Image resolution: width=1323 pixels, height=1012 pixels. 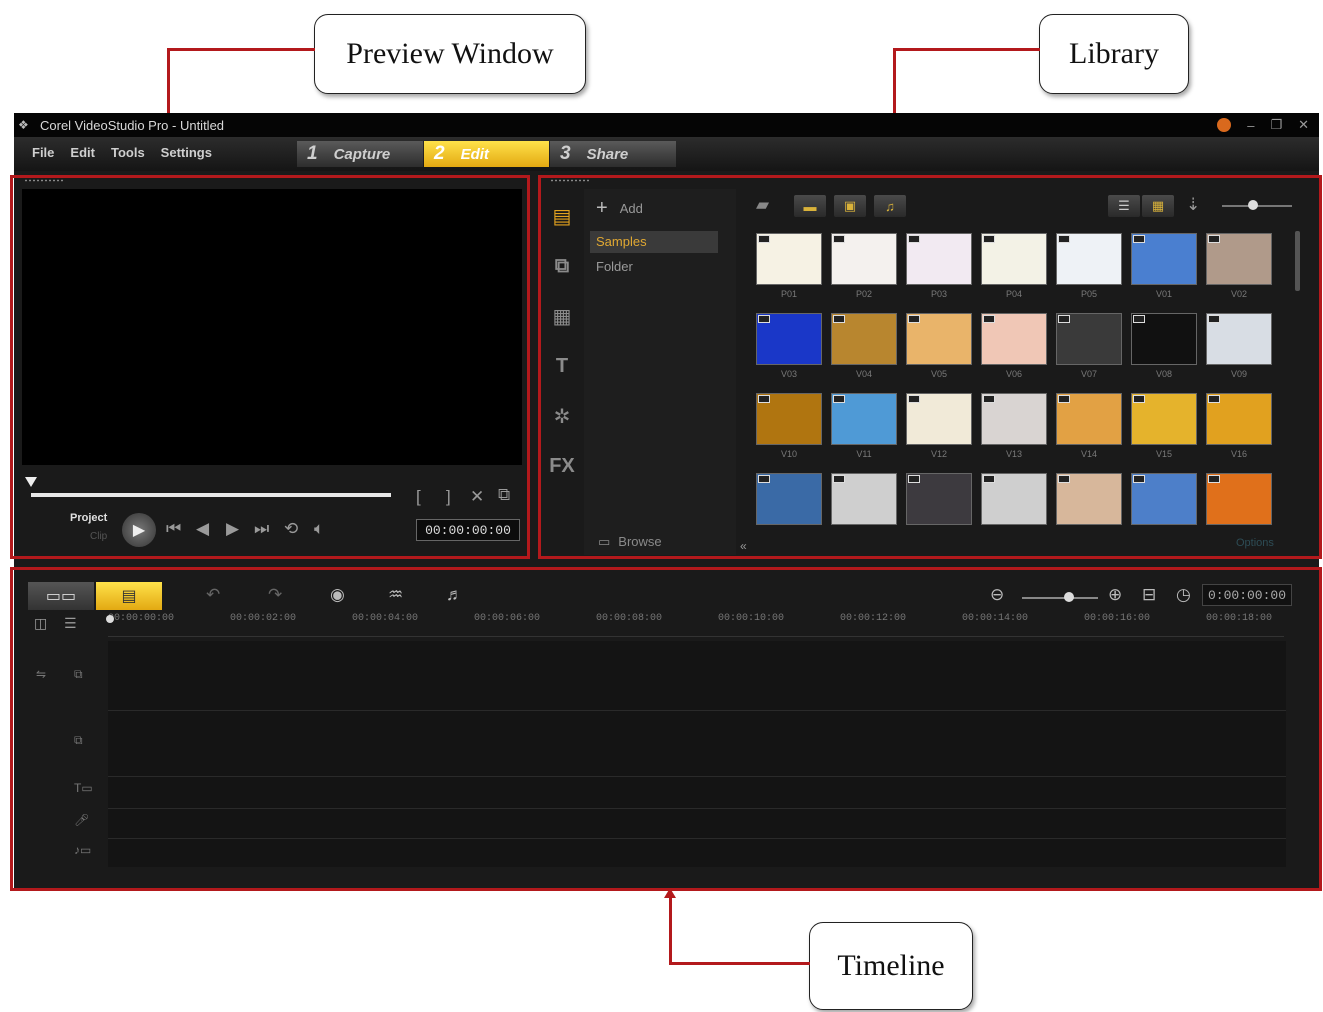 I want to click on show-audio-button: ♫, so click(x=890, y=206).